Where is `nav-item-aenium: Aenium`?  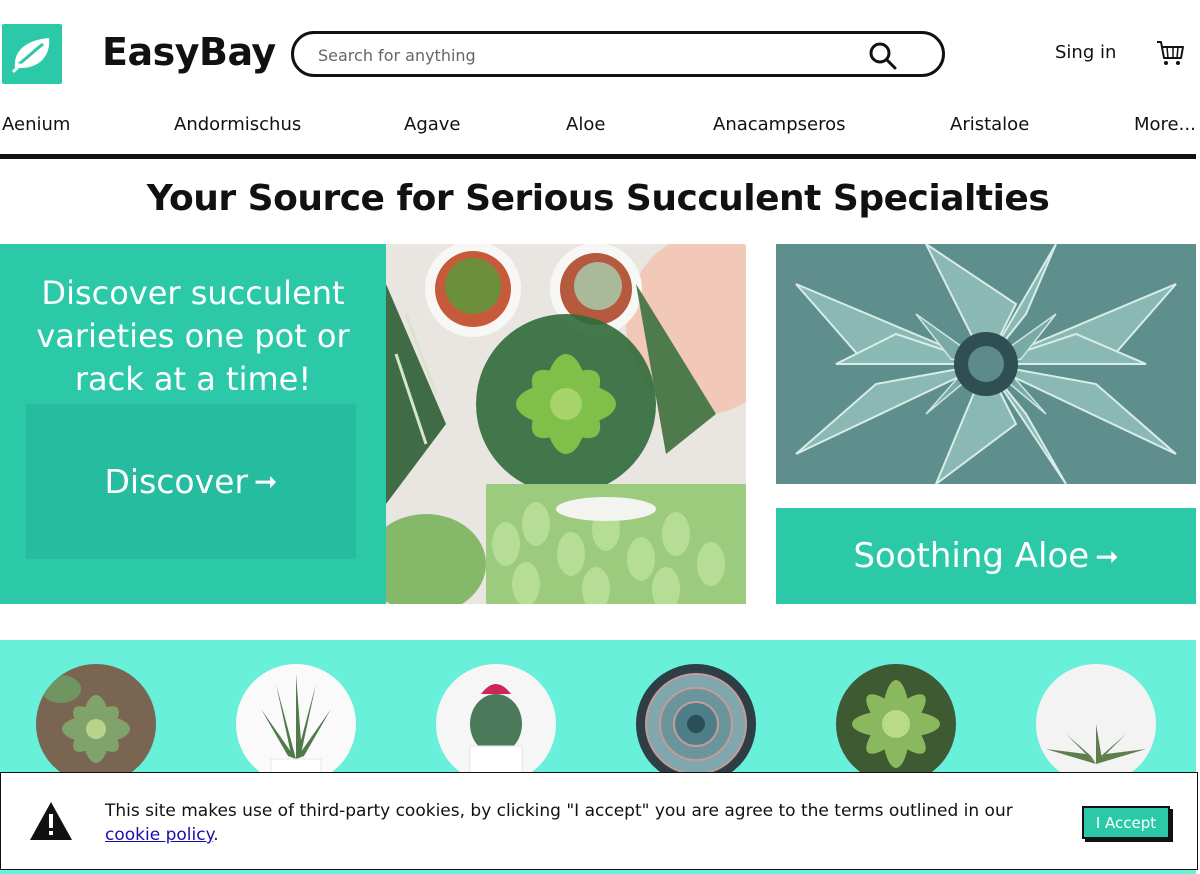
nav-item-aenium: Aenium is located at coordinates (36, 124).